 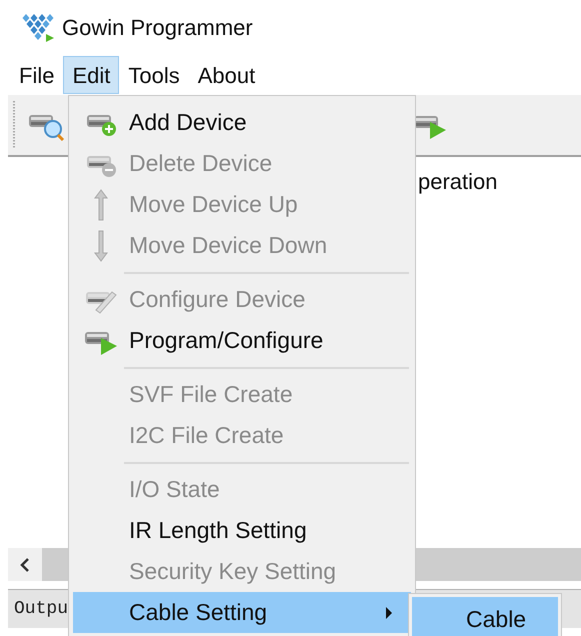 I want to click on down-arrow-icon, so click(x=101, y=246).